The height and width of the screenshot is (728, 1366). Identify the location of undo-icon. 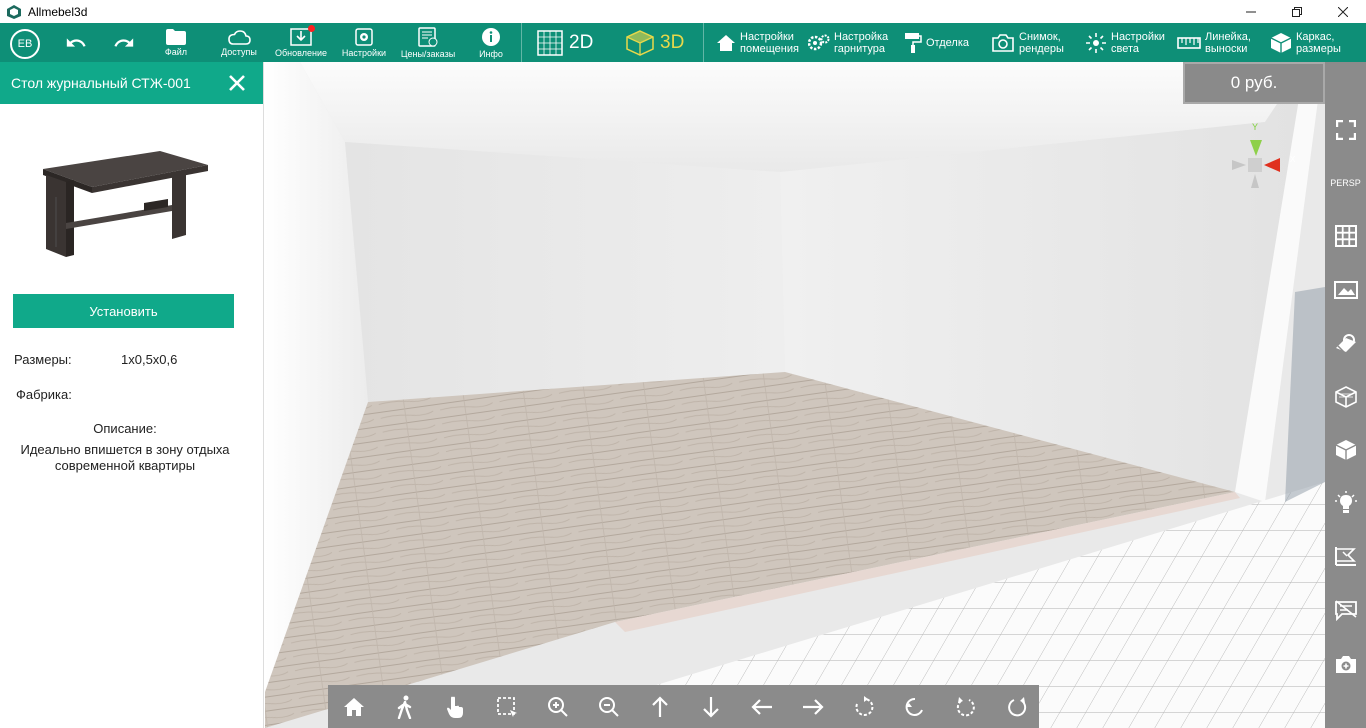
(76, 42).